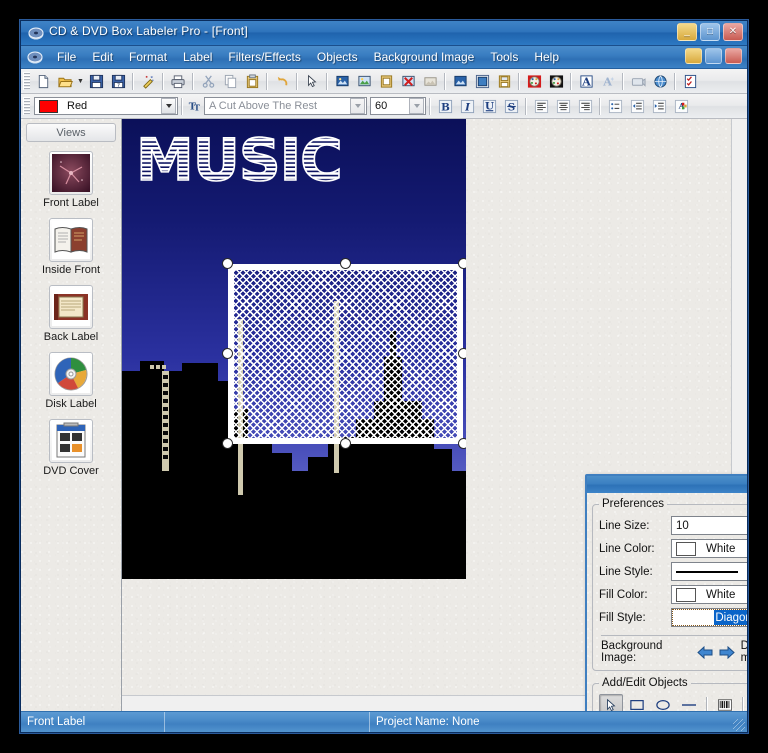 The image size is (768, 753). What do you see at coordinates (424, 57) in the screenshot?
I see `menu-background-image: Background Image` at bounding box center [424, 57].